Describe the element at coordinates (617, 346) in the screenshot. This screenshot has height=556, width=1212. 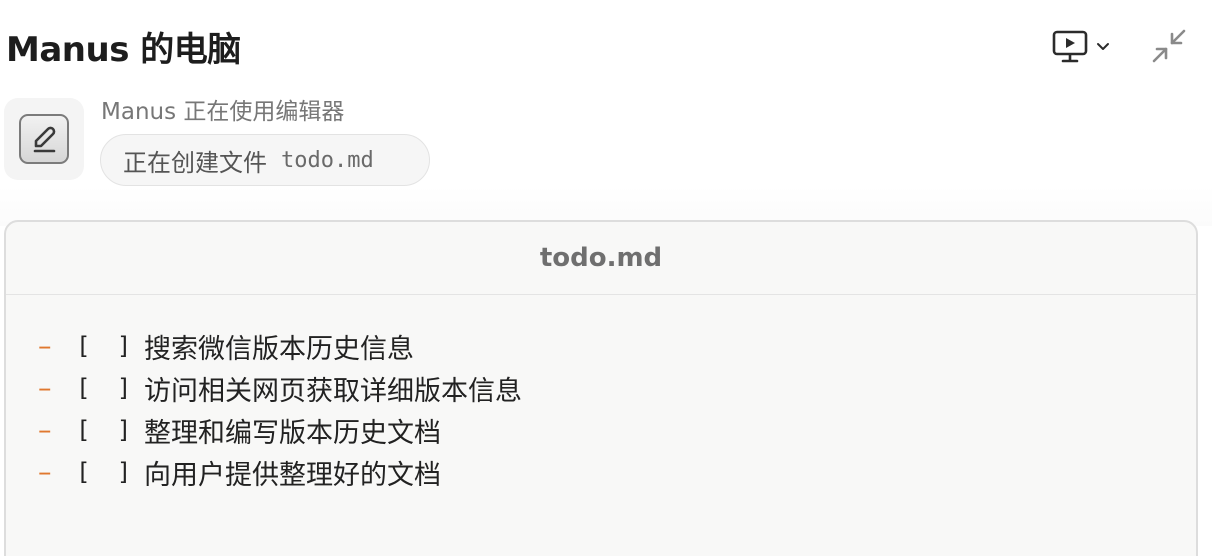
I see `todo-item: – [ ] 搜索微信版本历史信息` at that location.